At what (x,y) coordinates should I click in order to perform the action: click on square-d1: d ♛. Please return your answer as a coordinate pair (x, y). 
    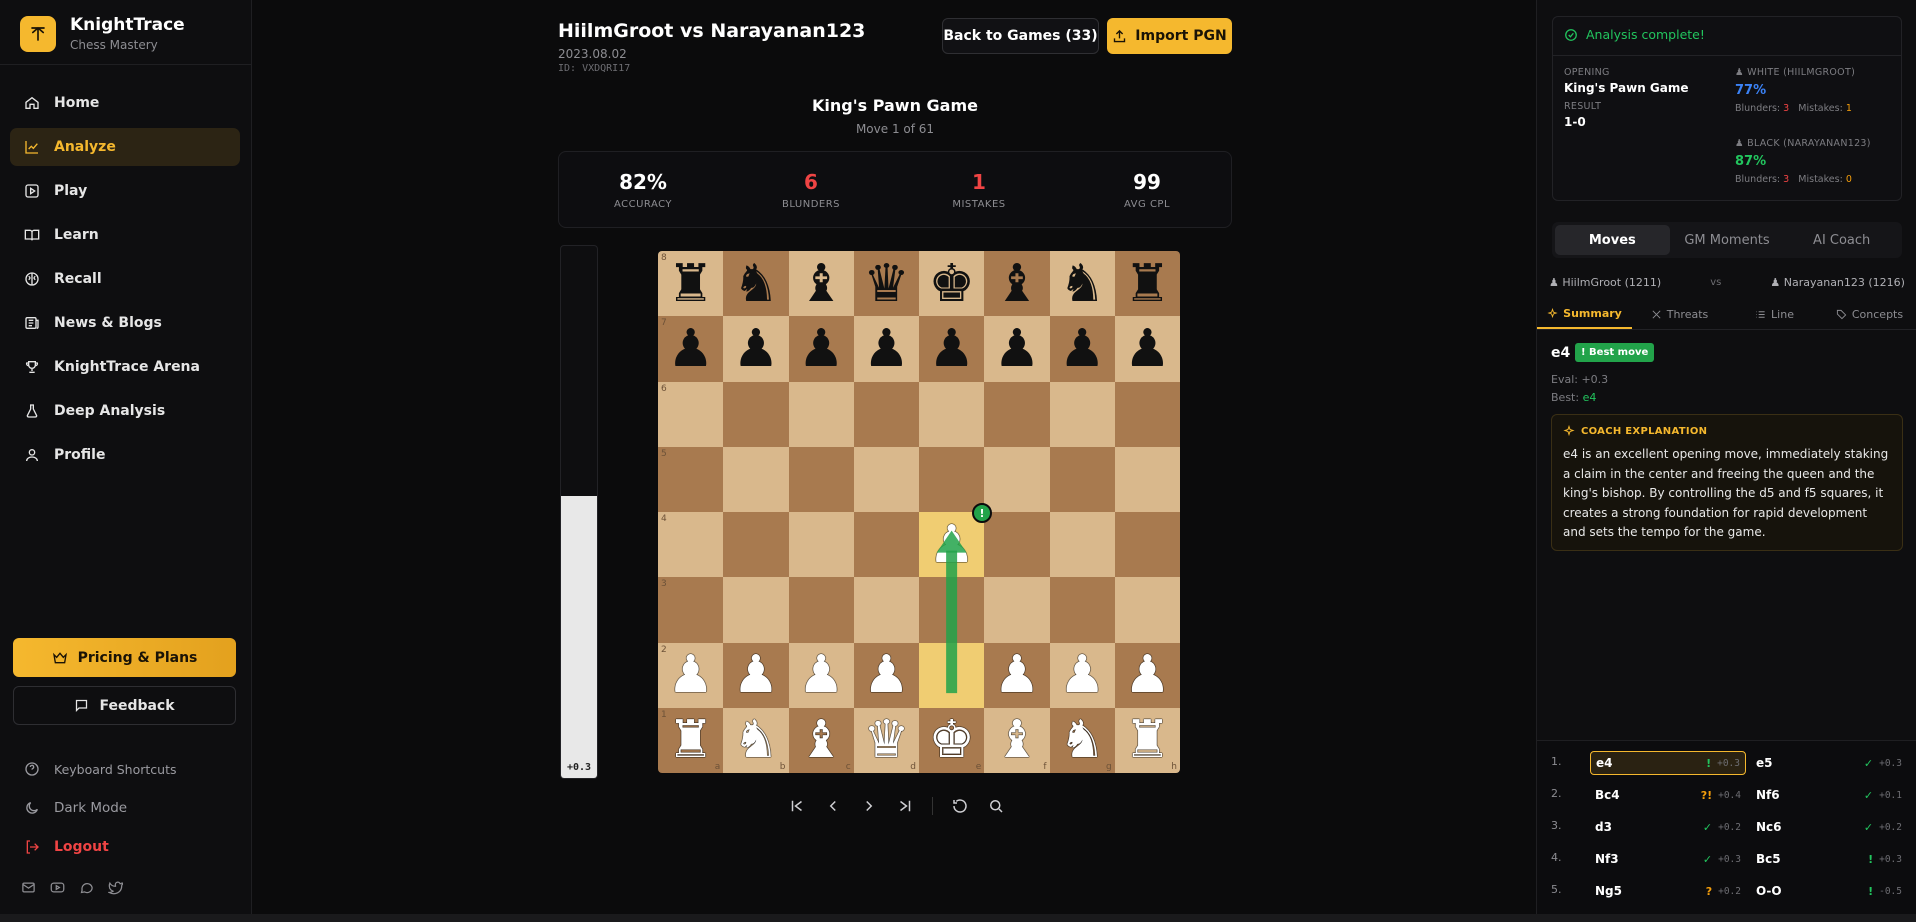
    Looking at the image, I should click on (886, 740).